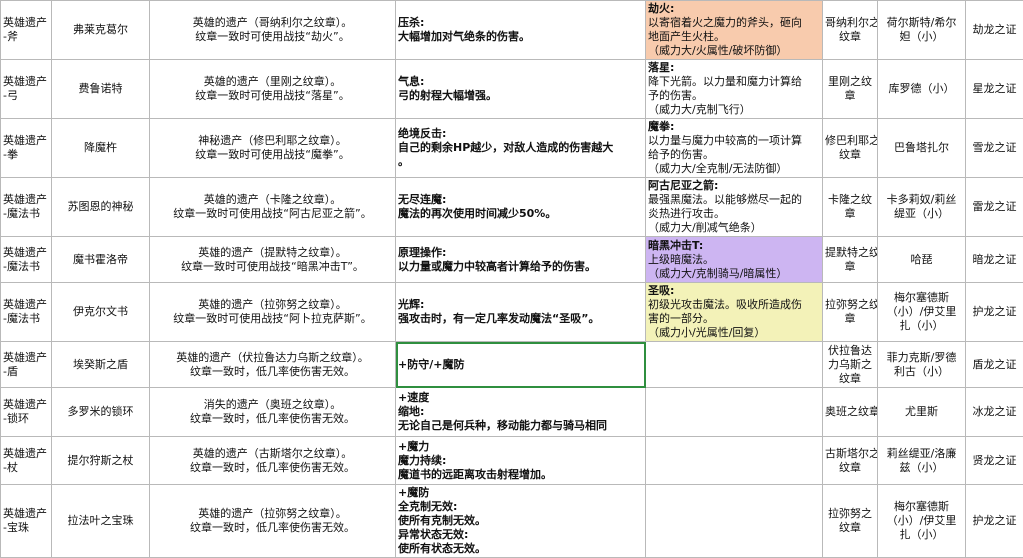  What do you see at coordinates (520, 253) in the screenshot?
I see `cell-line: 原理操作:` at bounding box center [520, 253].